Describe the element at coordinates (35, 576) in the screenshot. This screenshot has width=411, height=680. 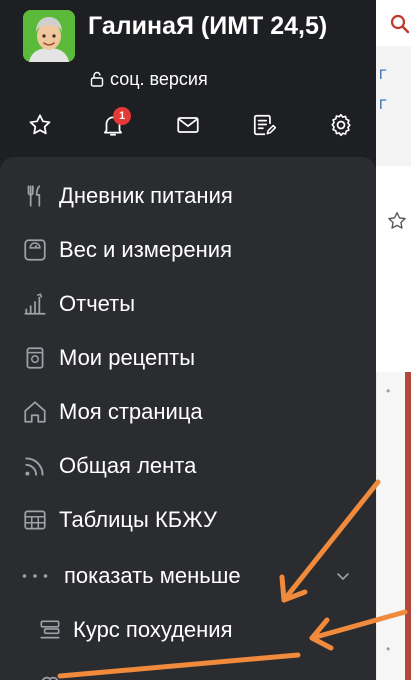
I see `more-dots-icon` at that location.